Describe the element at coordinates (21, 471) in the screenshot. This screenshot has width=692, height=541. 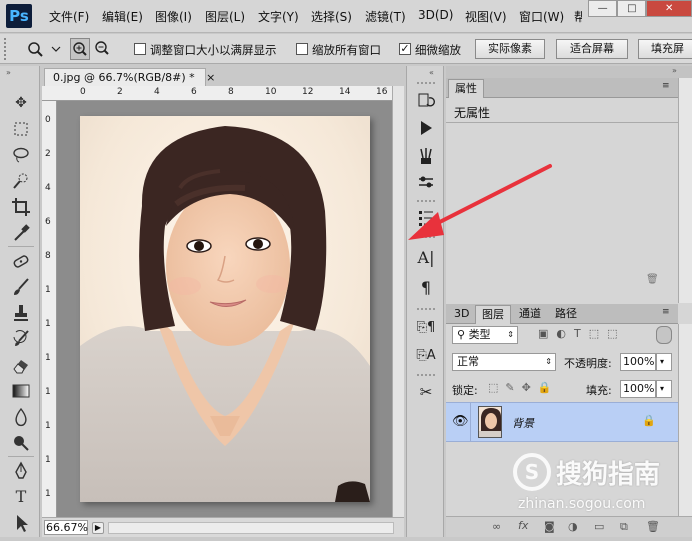
I see `pen-tool-icon` at that location.